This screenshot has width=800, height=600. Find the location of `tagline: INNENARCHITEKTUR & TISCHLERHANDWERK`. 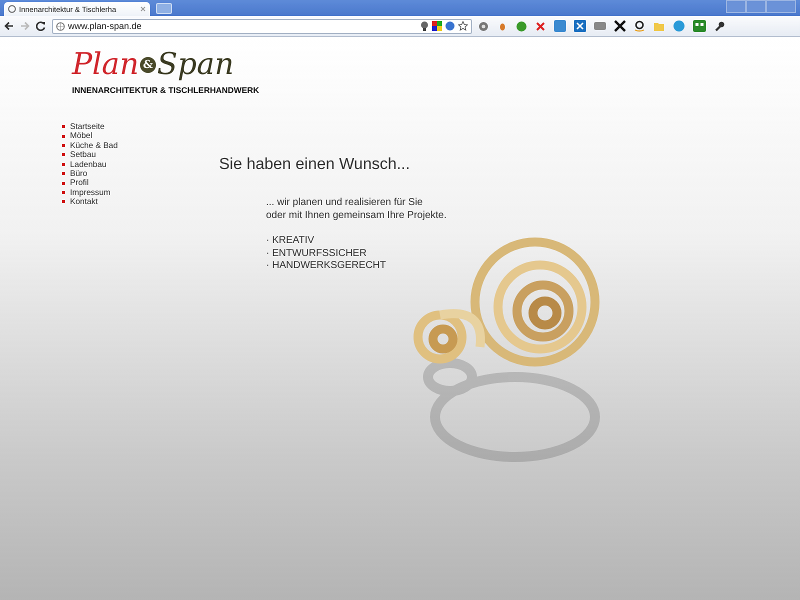

tagline: INNENARCHITEKTUR & TISCHLERHANDWERK is located at coordinates (166, 90).